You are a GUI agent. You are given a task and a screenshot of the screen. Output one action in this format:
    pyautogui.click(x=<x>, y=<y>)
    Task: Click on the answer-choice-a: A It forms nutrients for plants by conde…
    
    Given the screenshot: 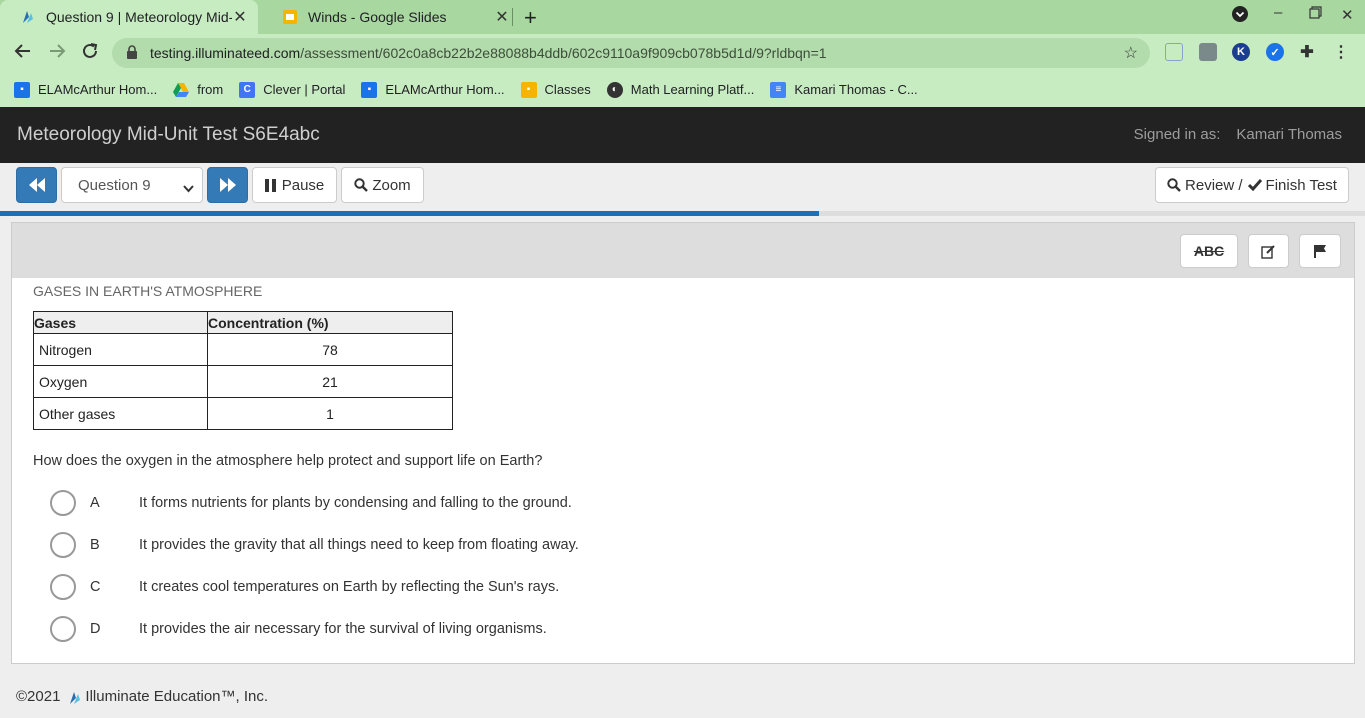 What is the action you would take?
    pyautogui.click(x=311, y=503)
    